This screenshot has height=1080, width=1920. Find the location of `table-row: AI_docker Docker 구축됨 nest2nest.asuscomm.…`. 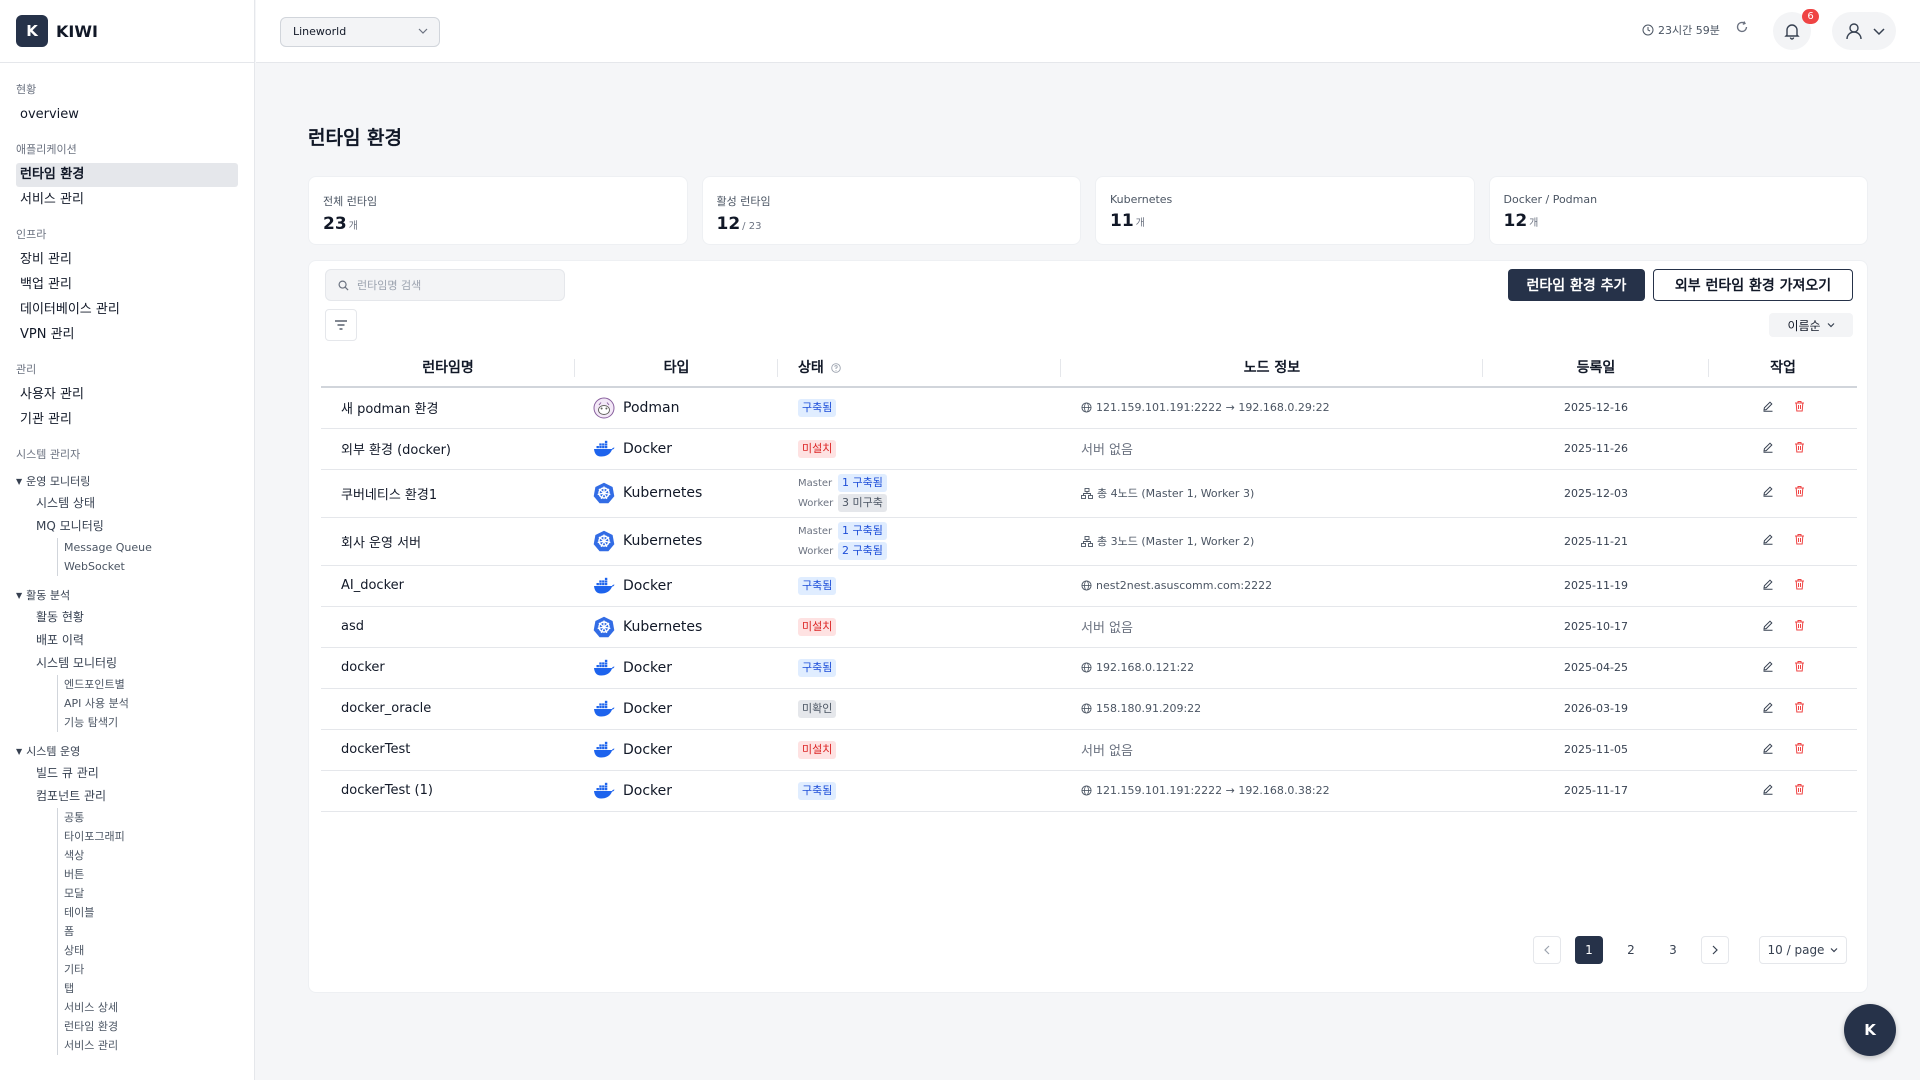

table-row: AI_docker Docker 구축됨 nest2nest.asuscomm.… is located at coordinates (1089, 586).